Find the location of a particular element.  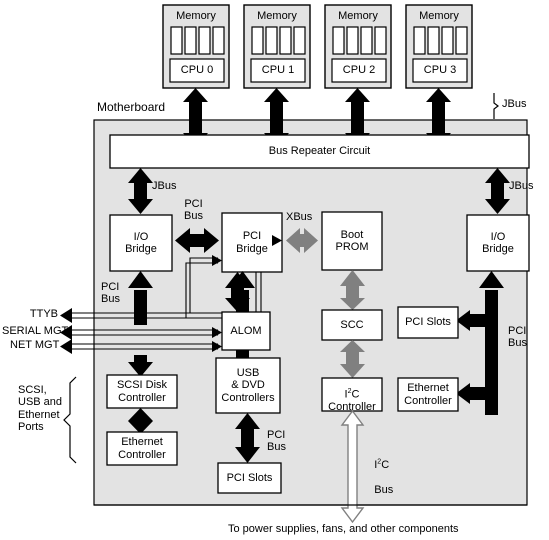

io-bridge-left-box is located at coordinates (141, 243).